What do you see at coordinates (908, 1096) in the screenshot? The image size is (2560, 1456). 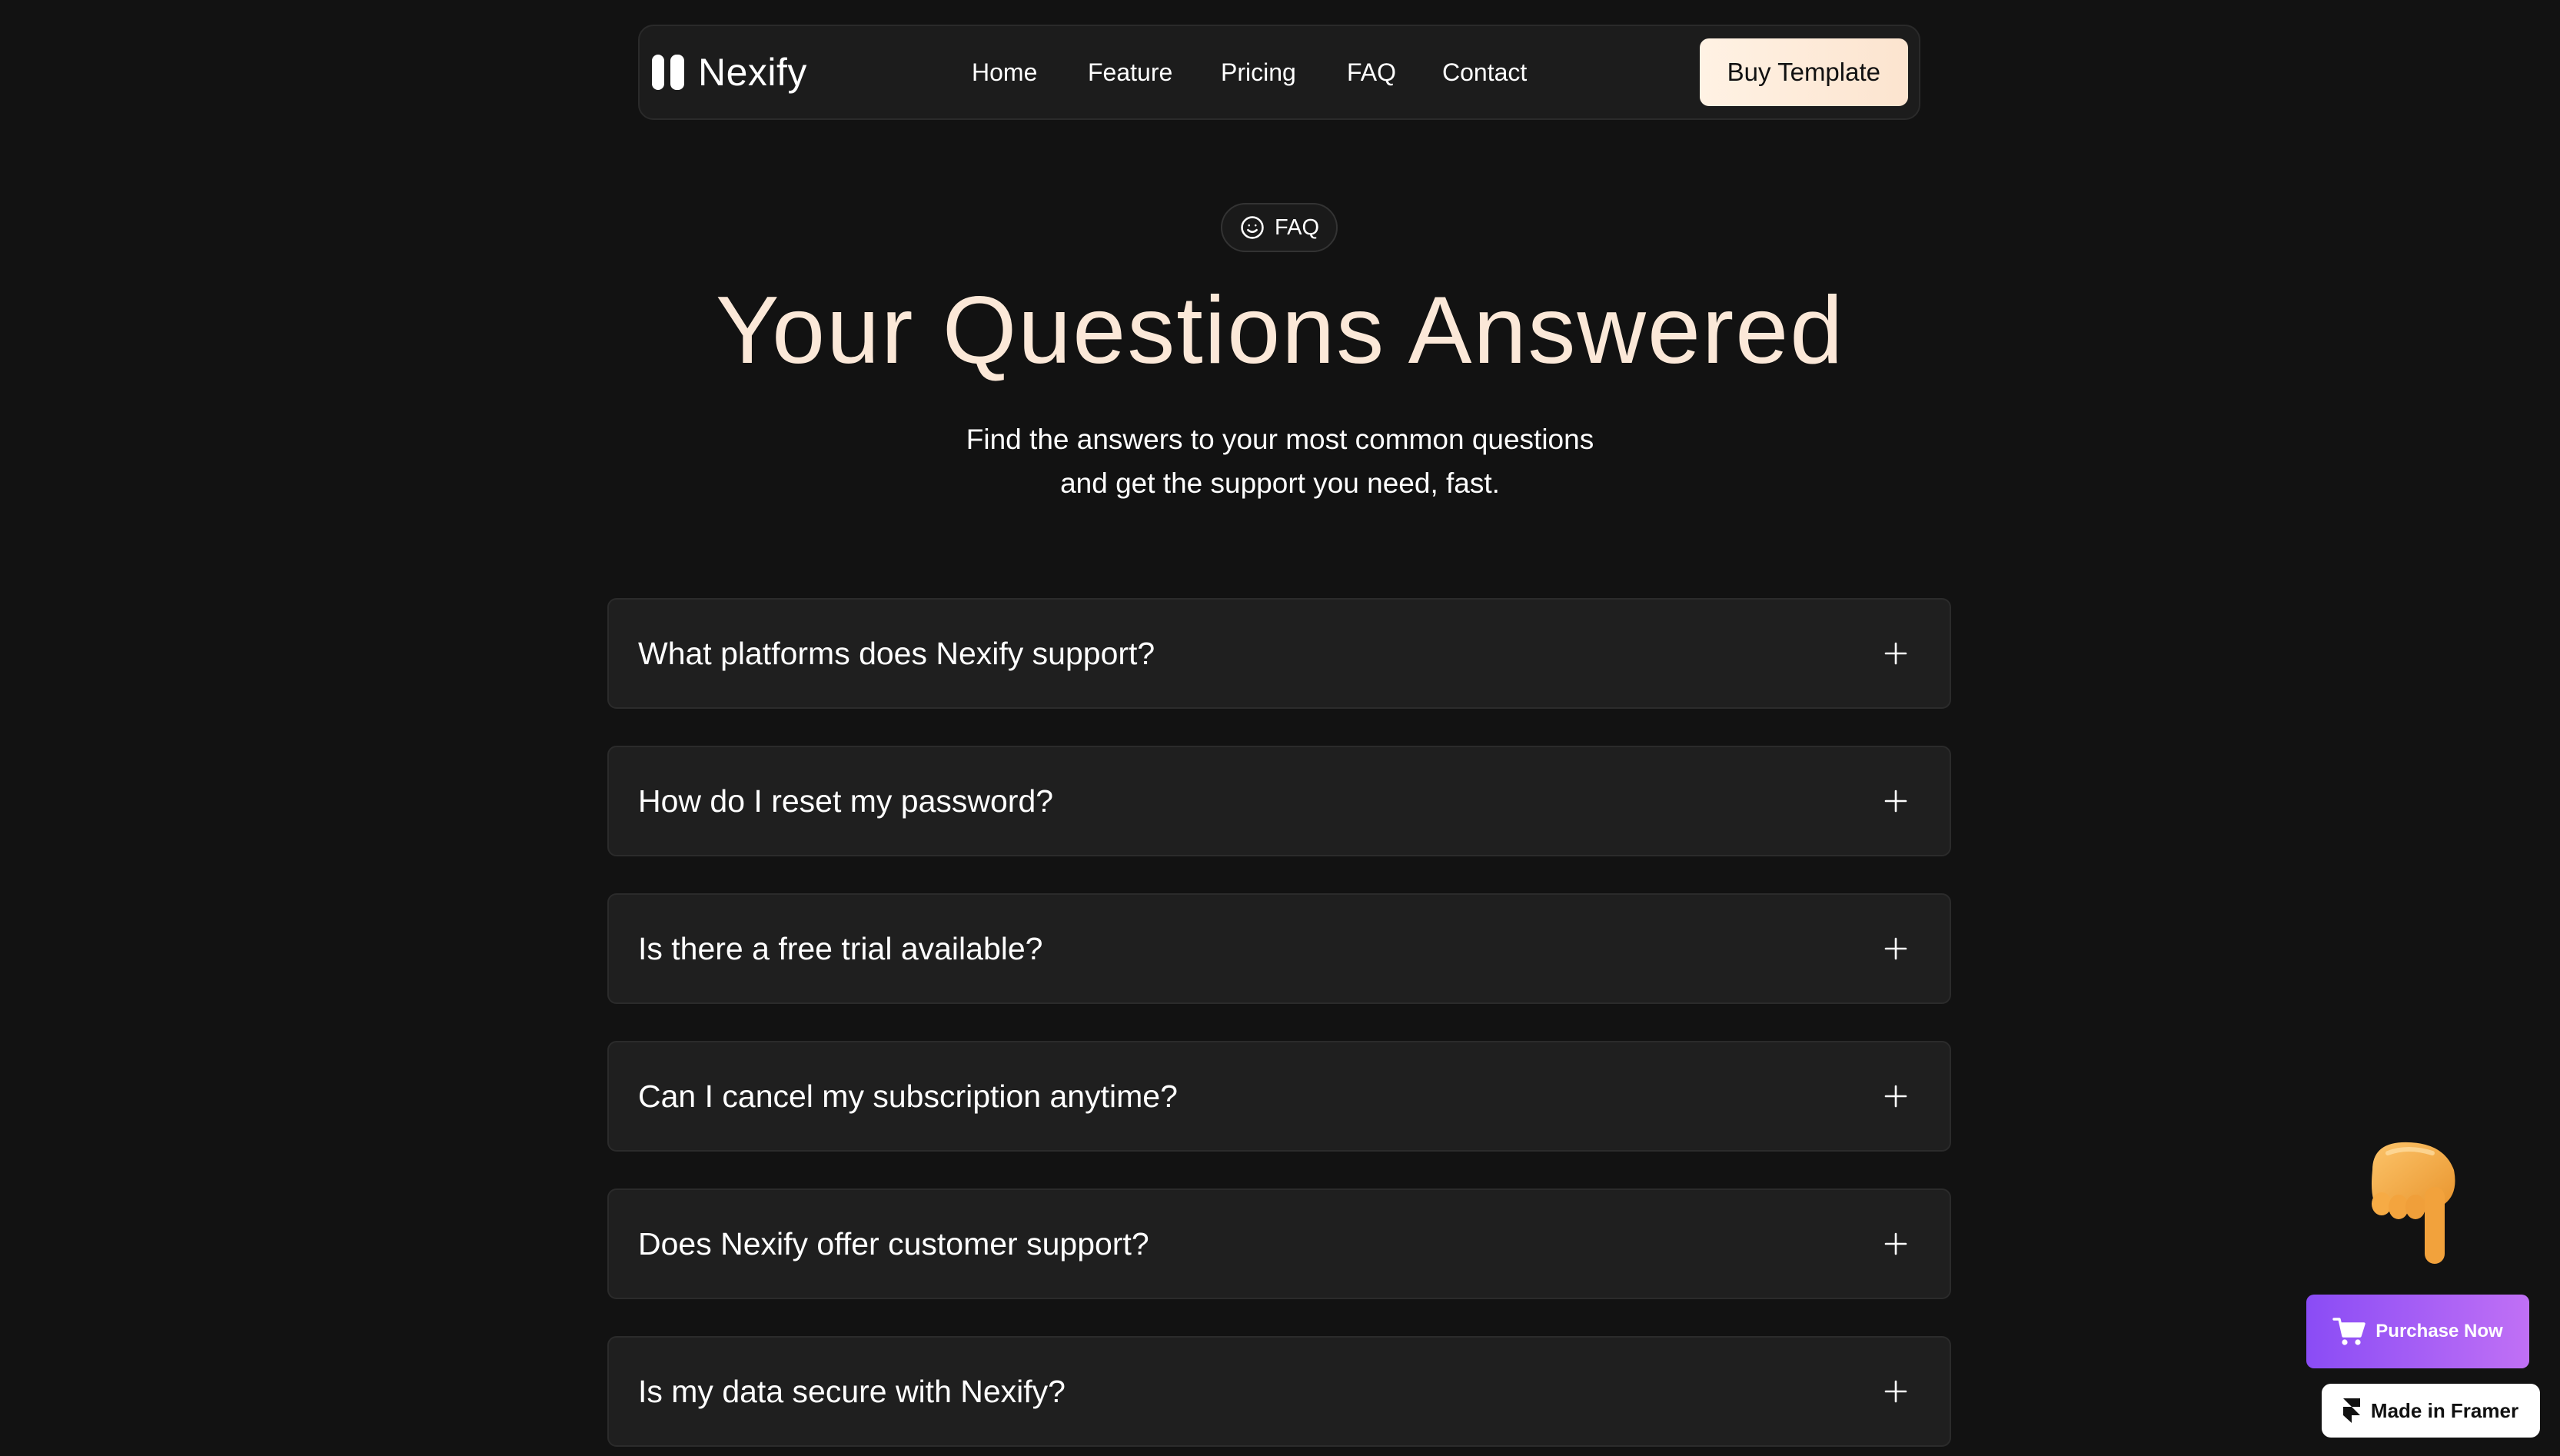 I see `faq-question: Can I cancel my subscription anytime?` at bounding box center [908, 1096].